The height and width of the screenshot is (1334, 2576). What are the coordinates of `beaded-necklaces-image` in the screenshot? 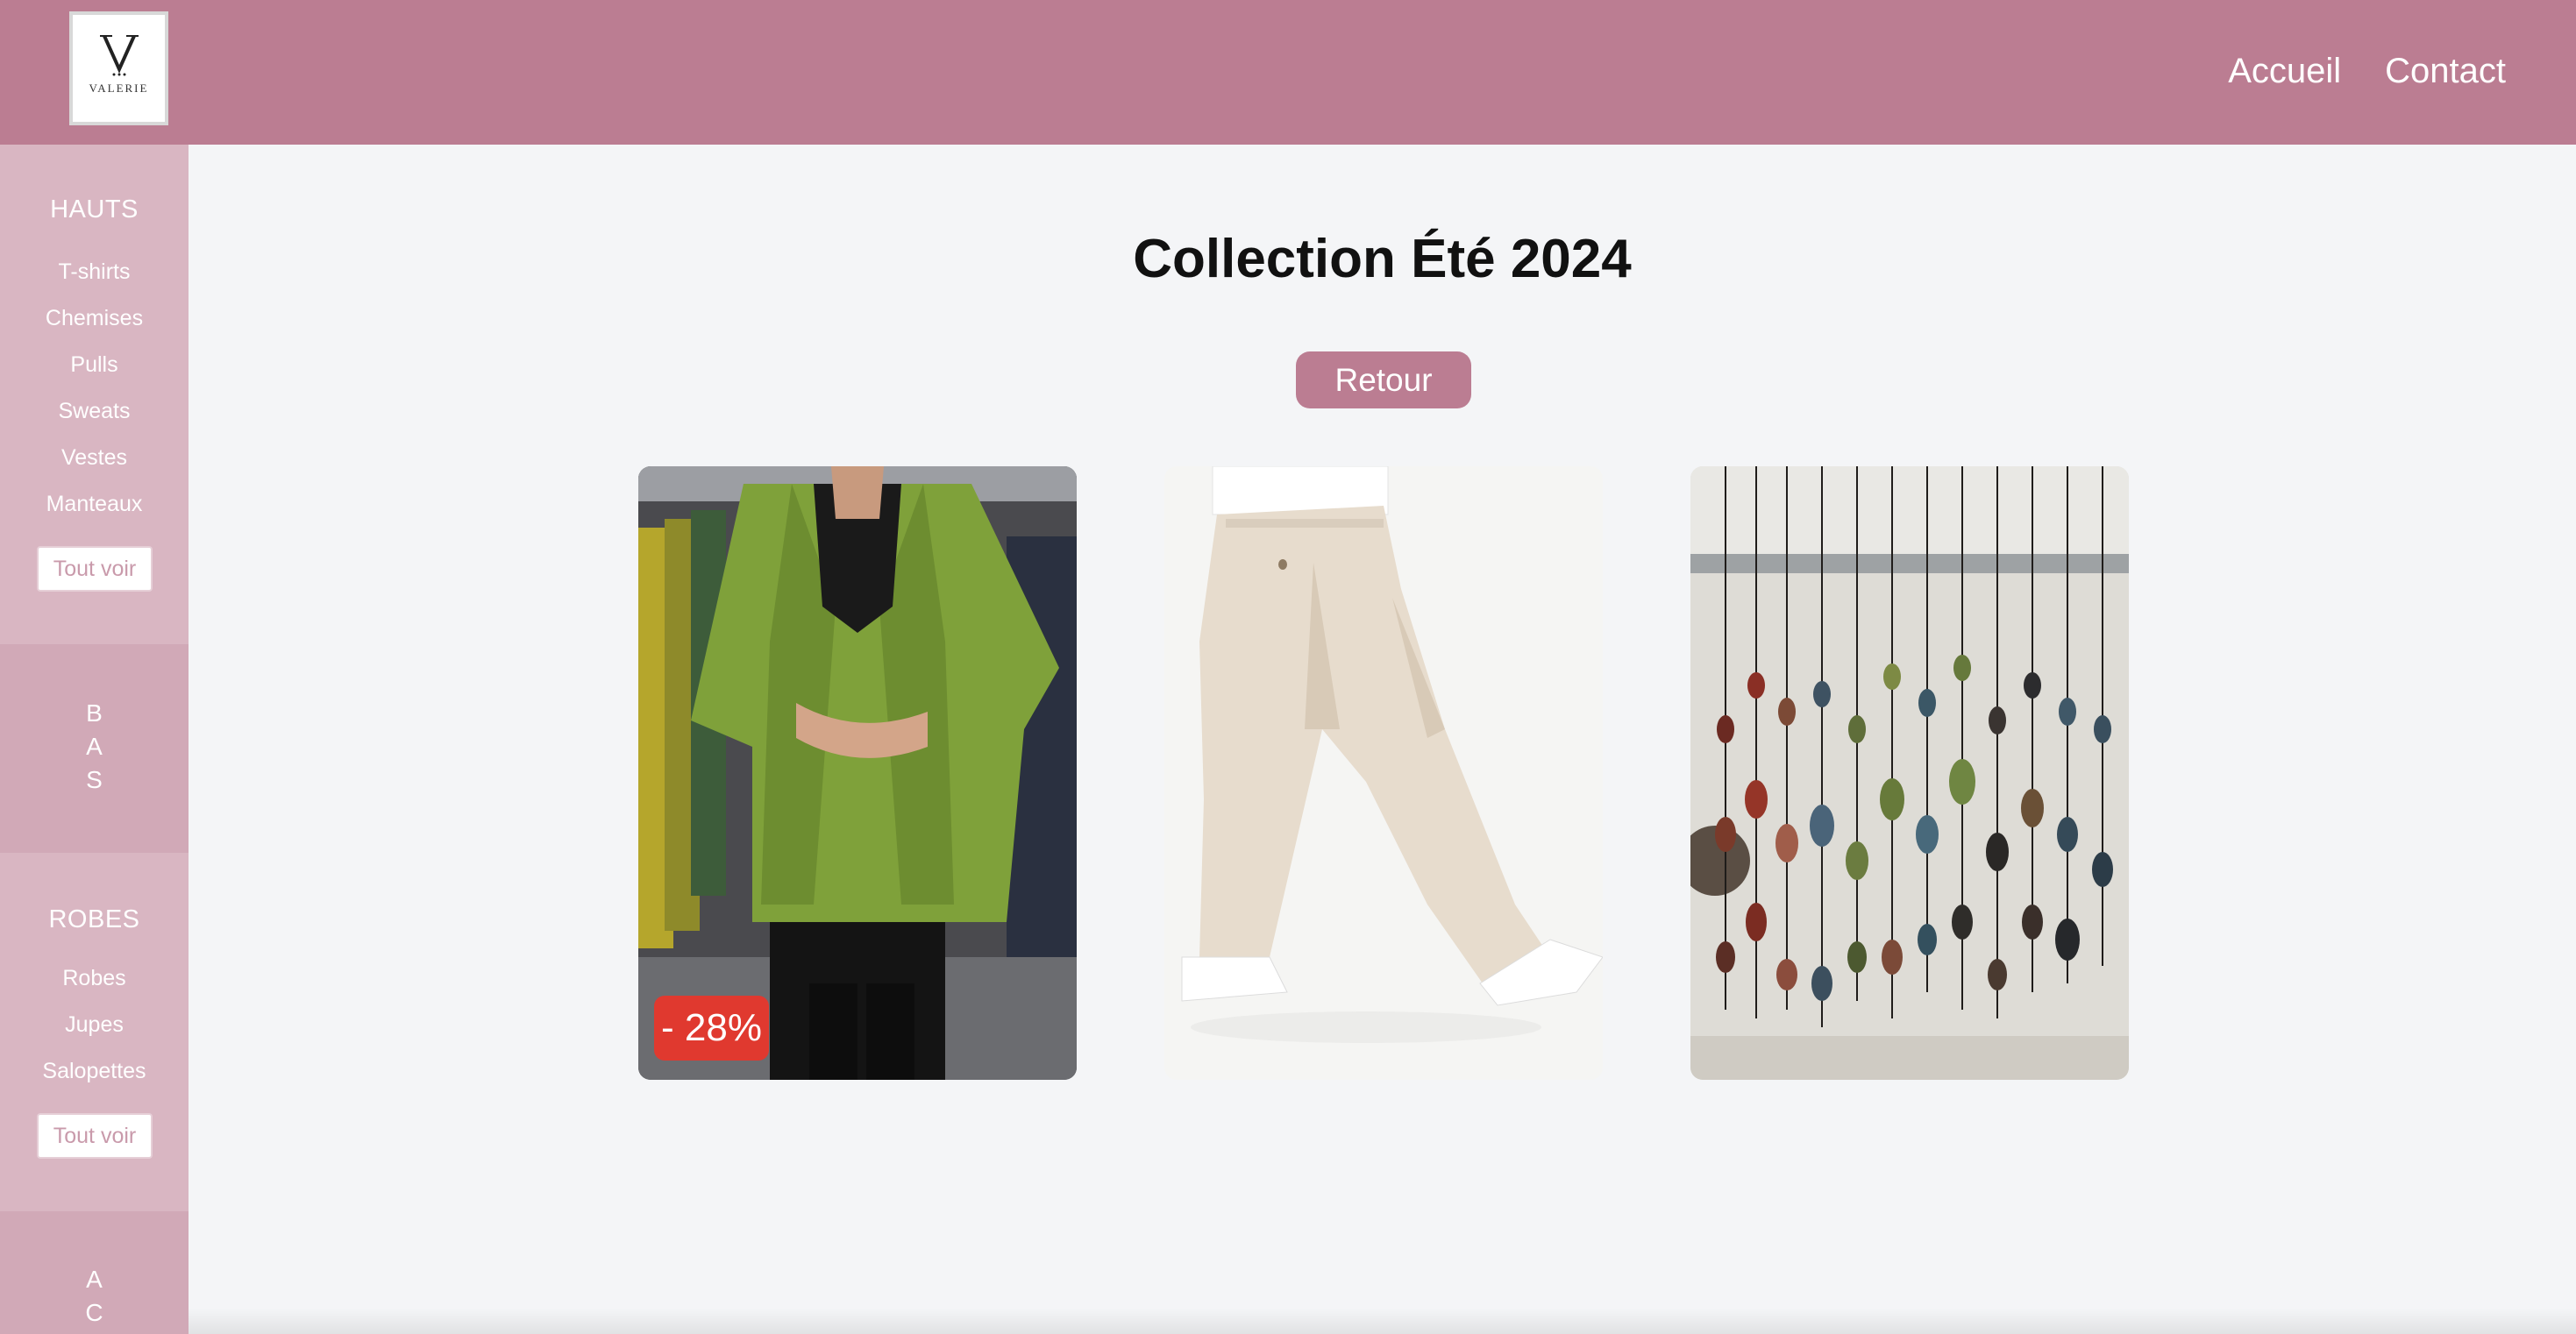 It's located at (1909, 773).